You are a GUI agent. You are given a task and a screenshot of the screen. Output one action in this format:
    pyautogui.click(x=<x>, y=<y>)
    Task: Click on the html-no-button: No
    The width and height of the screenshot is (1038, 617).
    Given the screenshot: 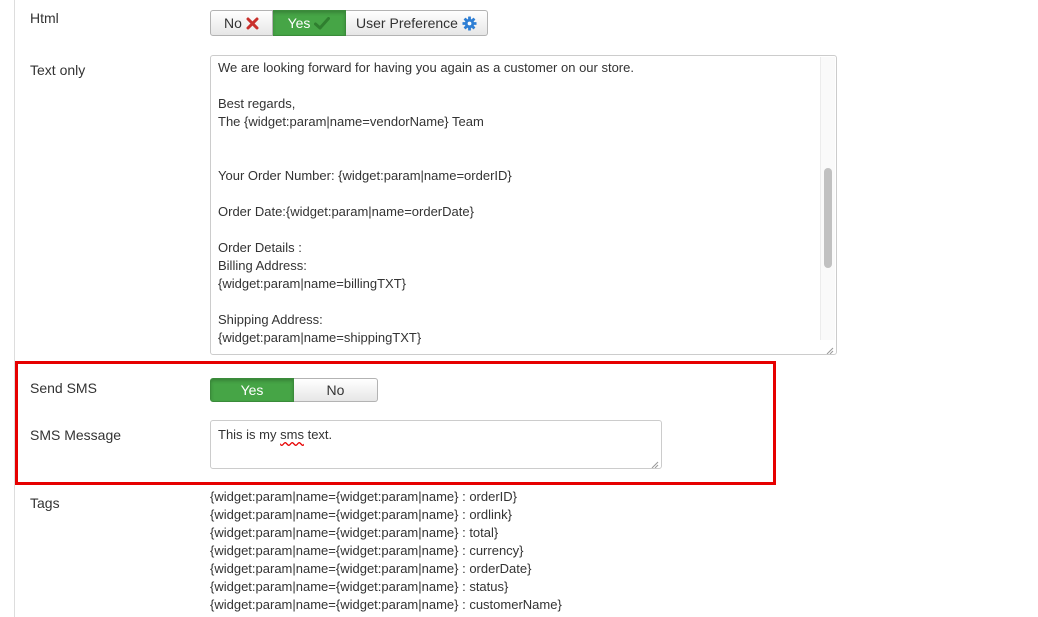 What is the action you would take?
    pyautogui.click(x=241, y=23)
    